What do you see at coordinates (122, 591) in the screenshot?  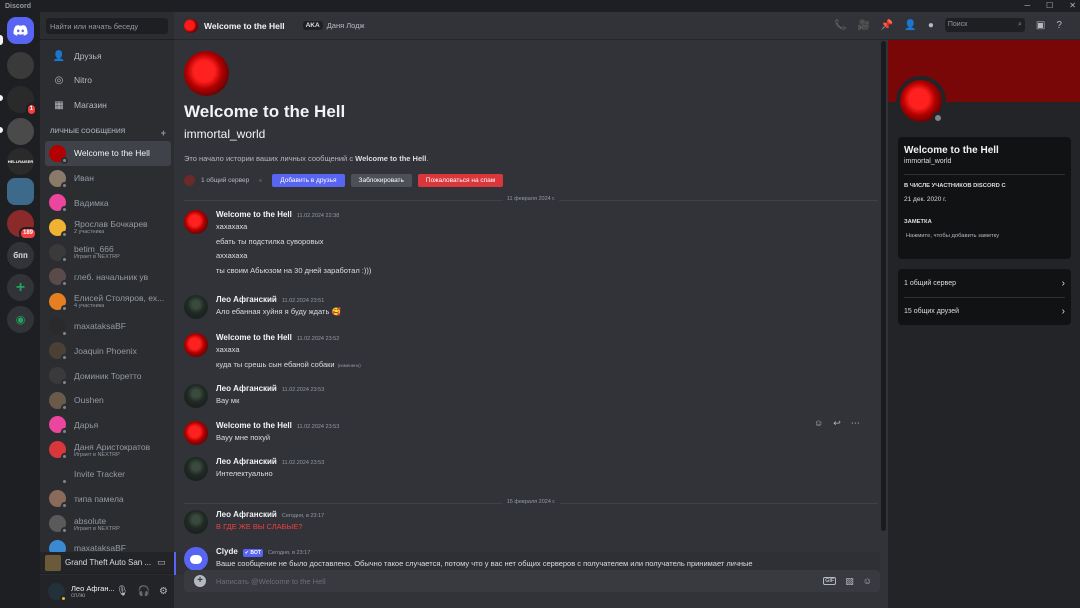 I see `microphone-icon: 🎙` at bounding box center [122, 591].